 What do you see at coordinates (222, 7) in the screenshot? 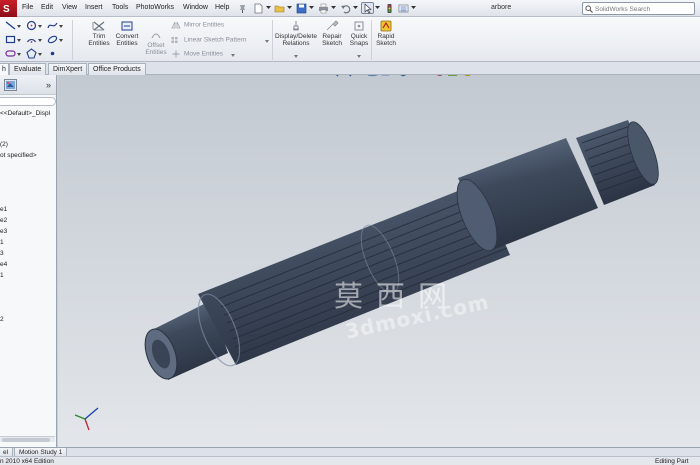
I see `menu-help: Help` at bounding box center [222, 7].